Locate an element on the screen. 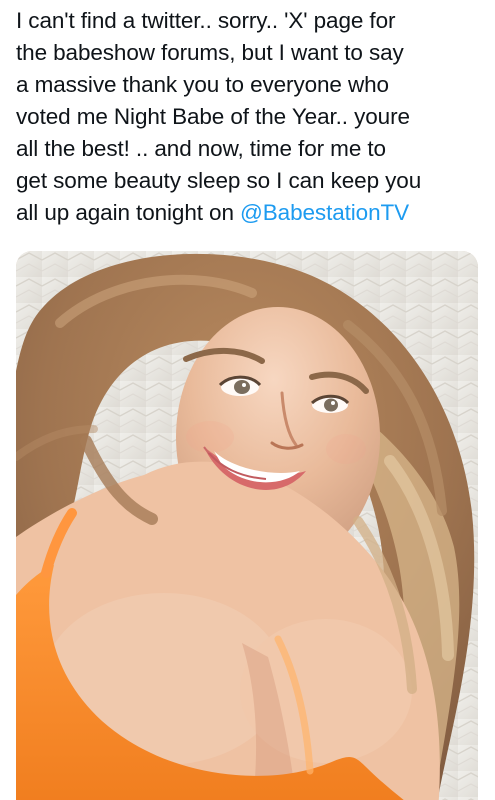  tweet-text-line-7: all up again tonight on @BabestationTV is located at coordinates (251, 213).